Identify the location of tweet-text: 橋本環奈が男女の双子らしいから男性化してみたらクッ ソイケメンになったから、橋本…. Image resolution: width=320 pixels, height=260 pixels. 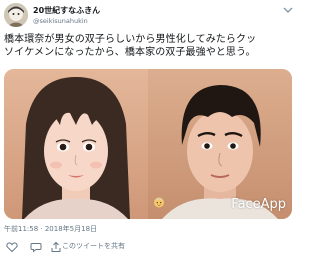
(151, 46).